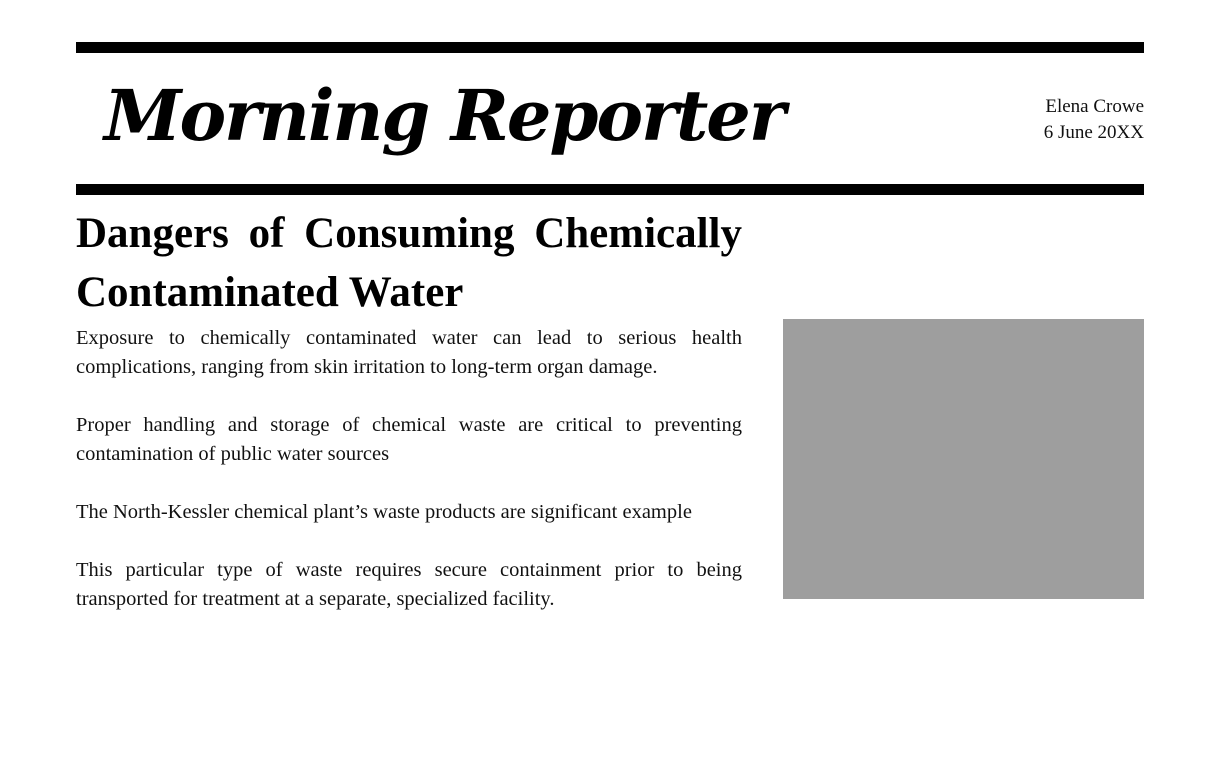  I want to click on publication-date: 6 June 20XX, so click(1093, 132).